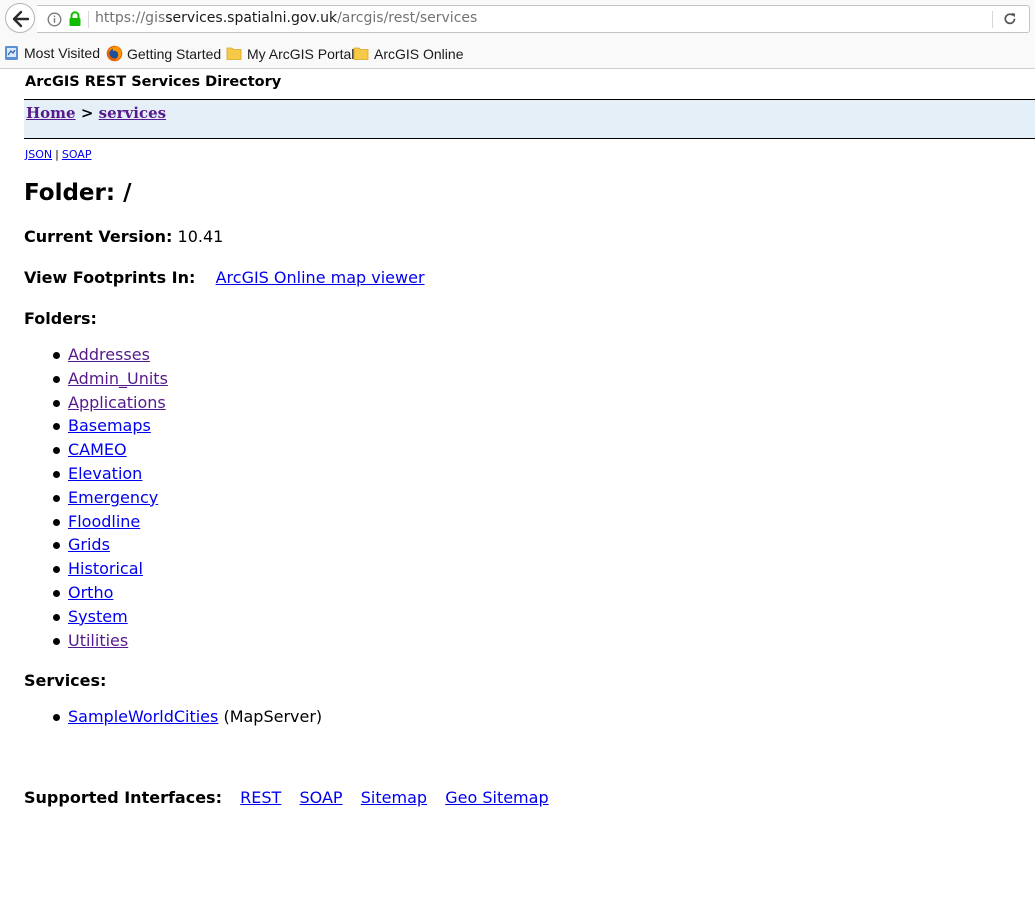 The height and width of the screenshot is (900, 1035). What do you see at coordinates (89, 544) in the screenshot?
I see `folder-link-grids: Grids` at bounding box center [89, 544].